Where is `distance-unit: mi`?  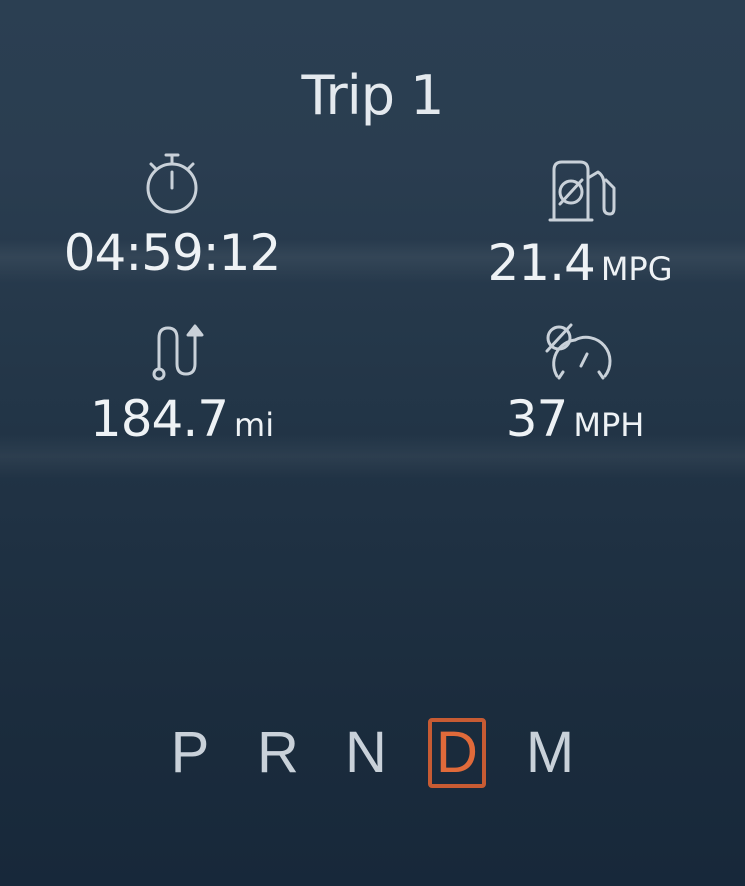
distance-unit: mi is located at coordinates (254, 425).